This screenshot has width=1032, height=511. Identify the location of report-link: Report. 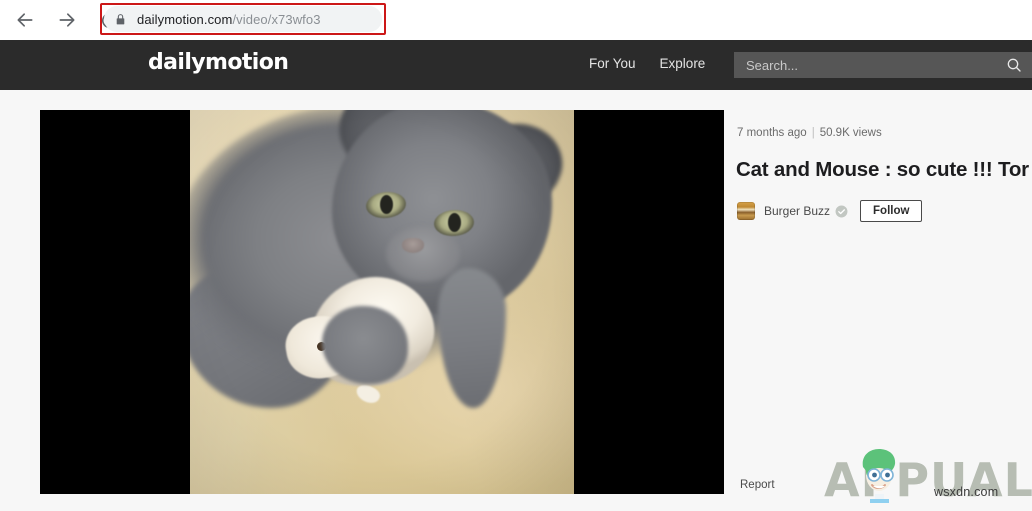
(757, 485).